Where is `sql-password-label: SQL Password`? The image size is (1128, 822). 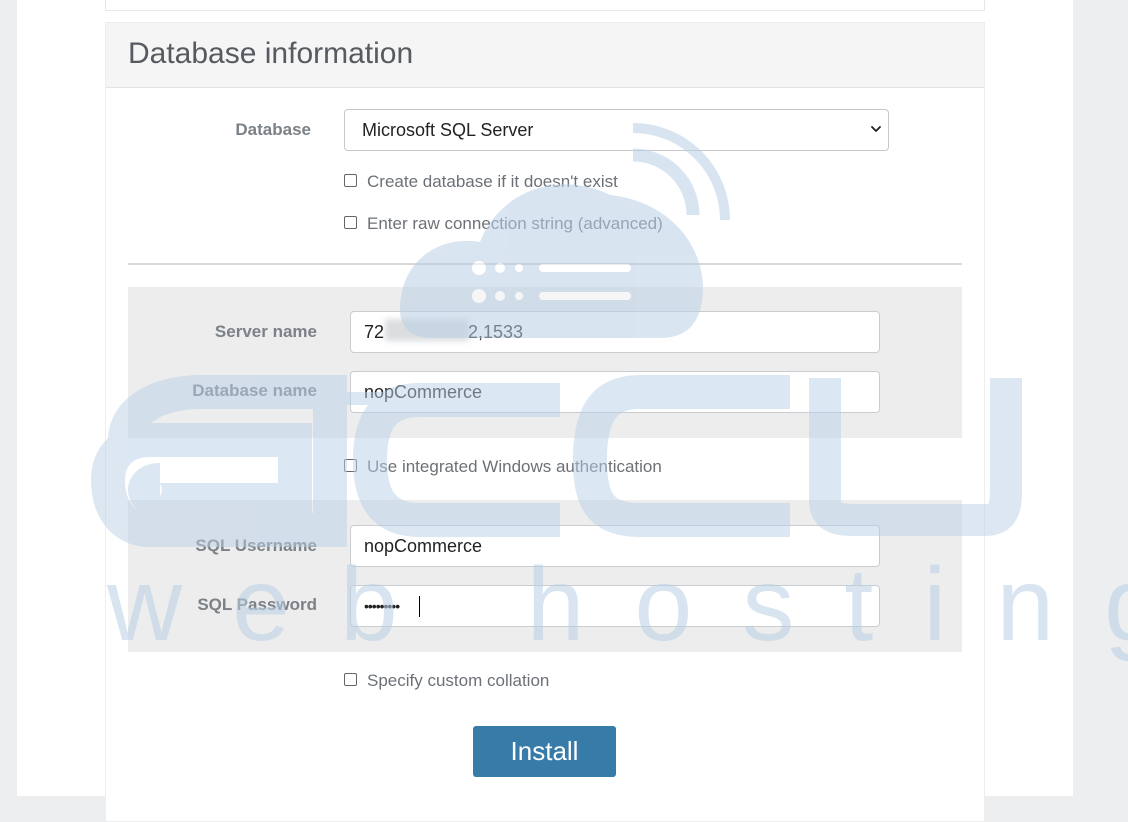
sql-password-label: SQL Password is located at coordinates (257, 604).